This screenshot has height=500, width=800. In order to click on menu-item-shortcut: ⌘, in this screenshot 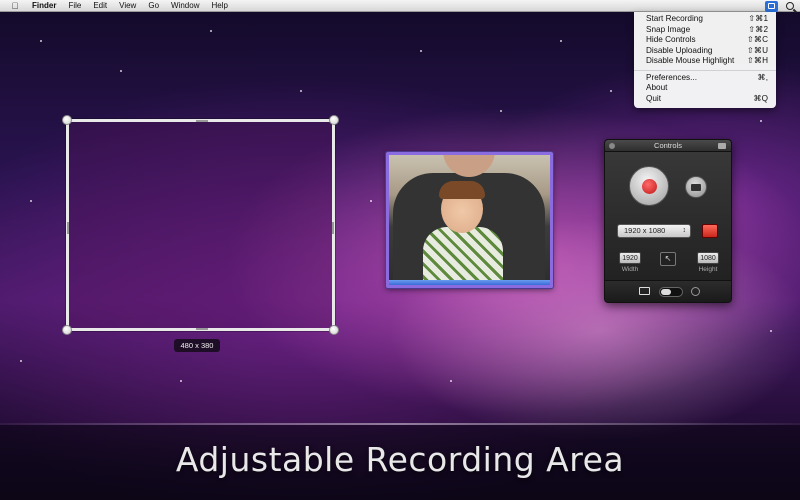, I will do `click(762, 77)`.